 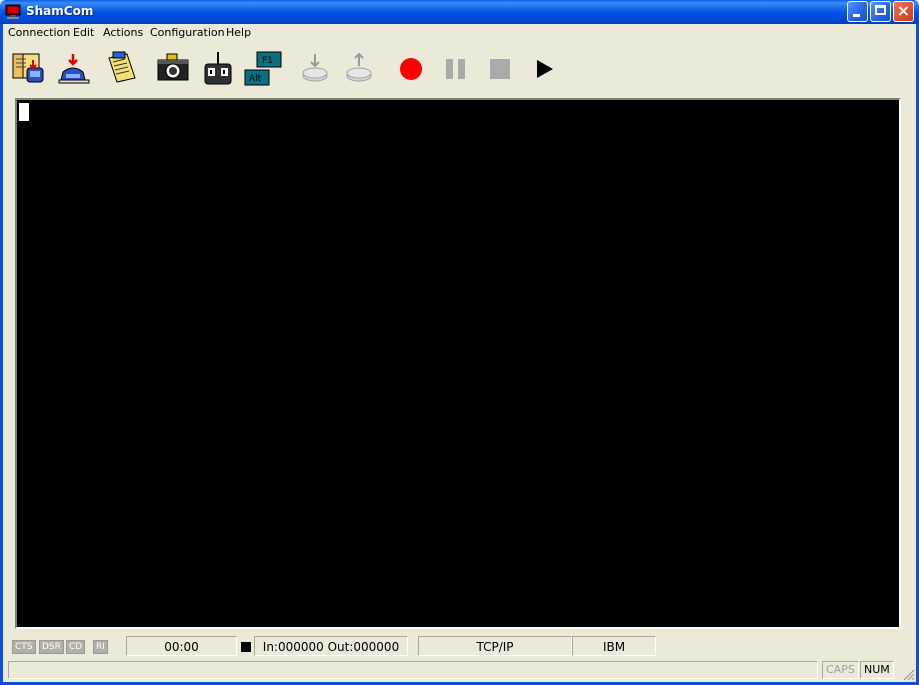 What do you see at coordinates (877, 670) in the screenshot?
I see `num-lock-indicator: NUM` at bounding box center [877, 670].